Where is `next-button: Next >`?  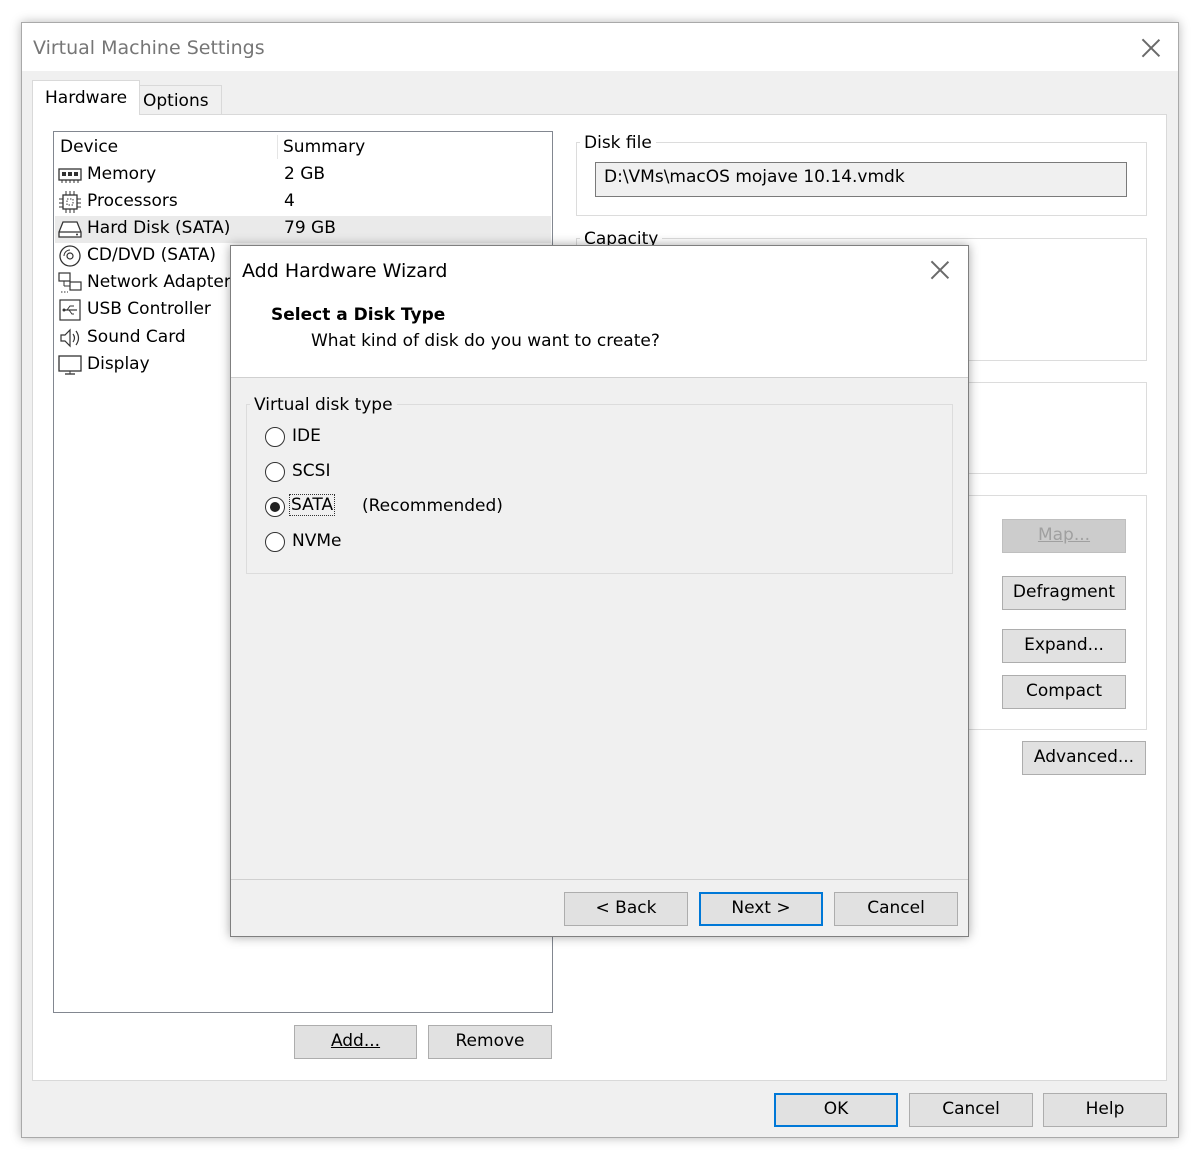
next-button: Next > is located at coordinates (761, 909).